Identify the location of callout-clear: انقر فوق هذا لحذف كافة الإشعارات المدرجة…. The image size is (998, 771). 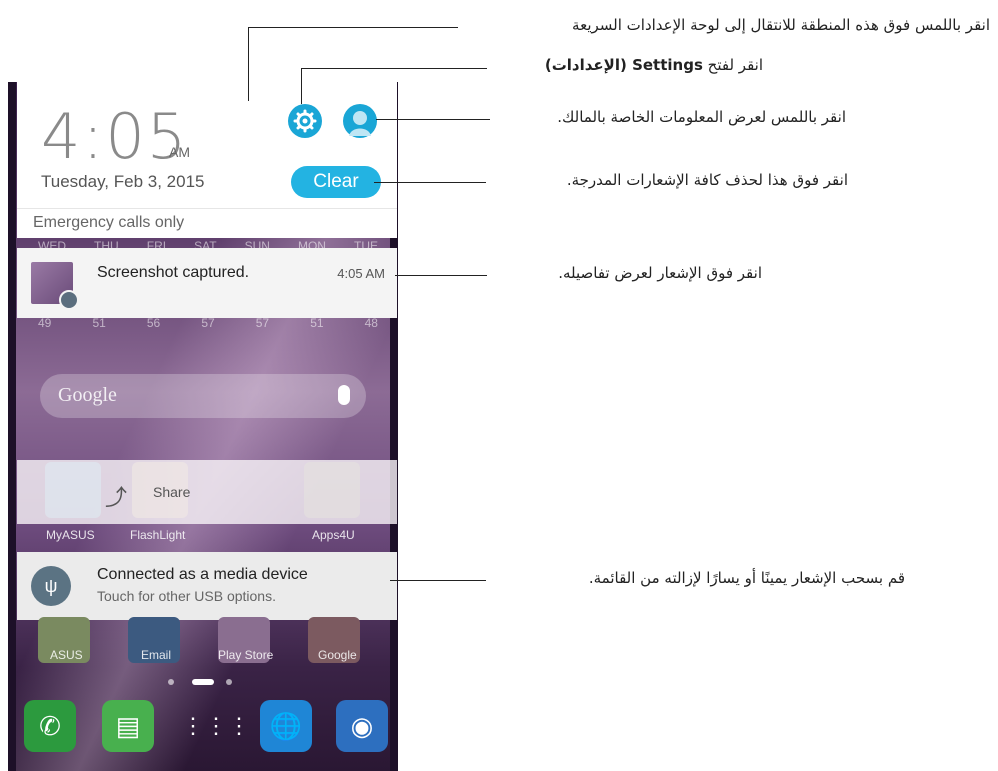
(707, 180).